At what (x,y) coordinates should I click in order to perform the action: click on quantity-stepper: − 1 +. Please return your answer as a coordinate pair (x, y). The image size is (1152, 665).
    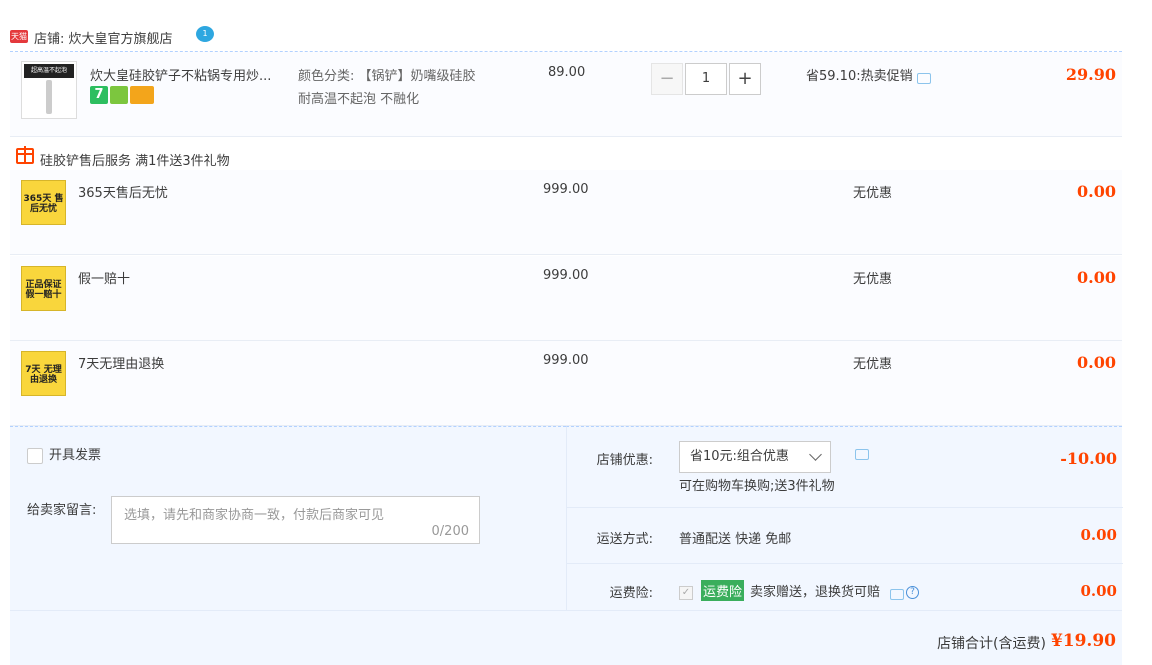
    Looking at the image, I should click on (706, 79).